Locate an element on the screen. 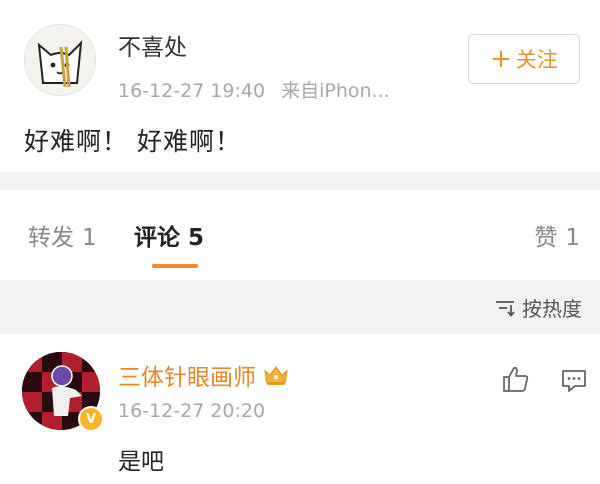 This screenshot has width=600, height=484. crown-badge-icon is located at coordinates (276, 375).